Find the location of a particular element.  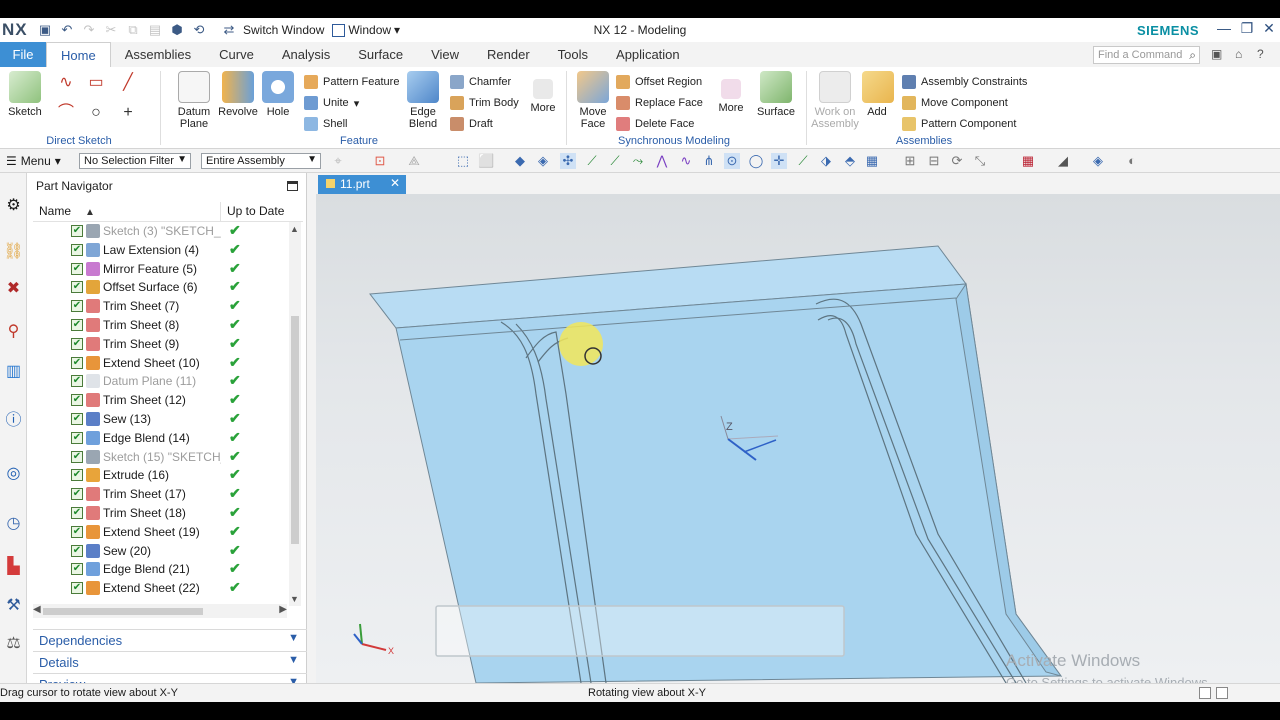

select-feature-icon: ⊡ is located at coordinates (380, 161).